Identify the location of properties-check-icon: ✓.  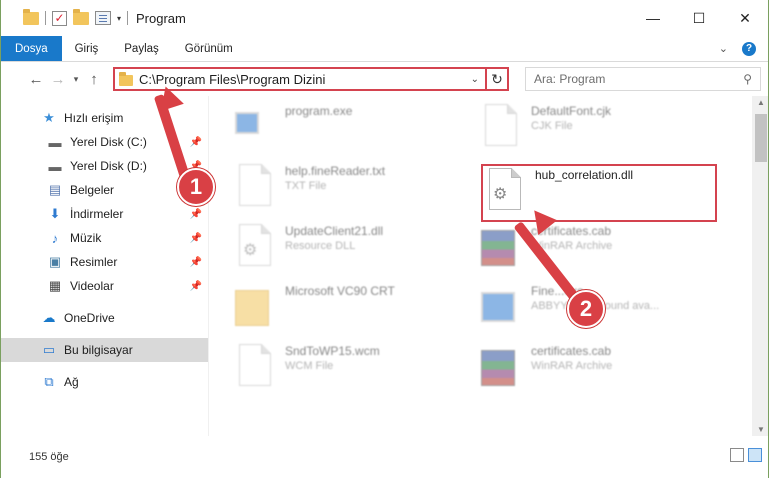
(59, 18).